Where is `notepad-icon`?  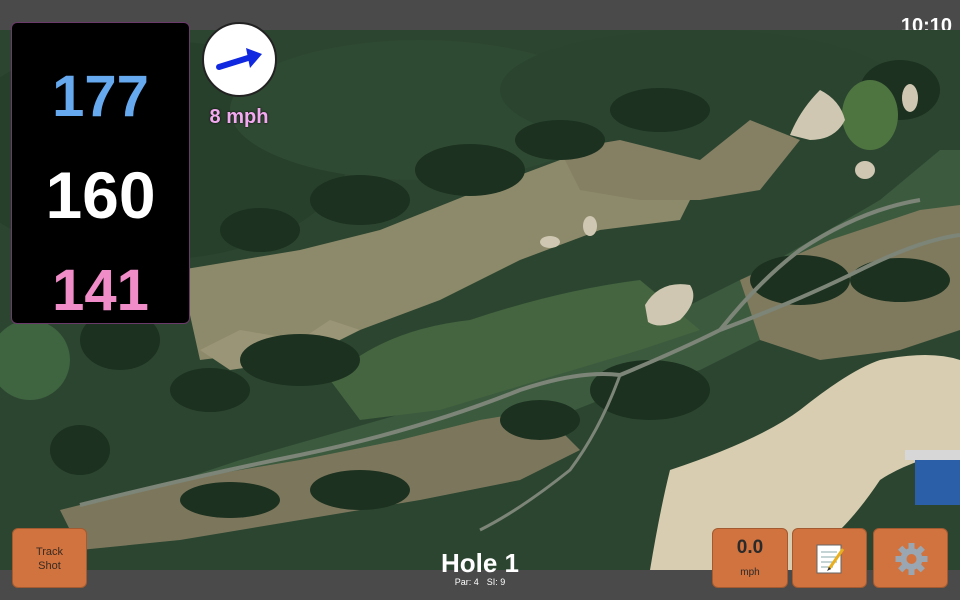 notepad-icon is located at coordinates (830, 559).